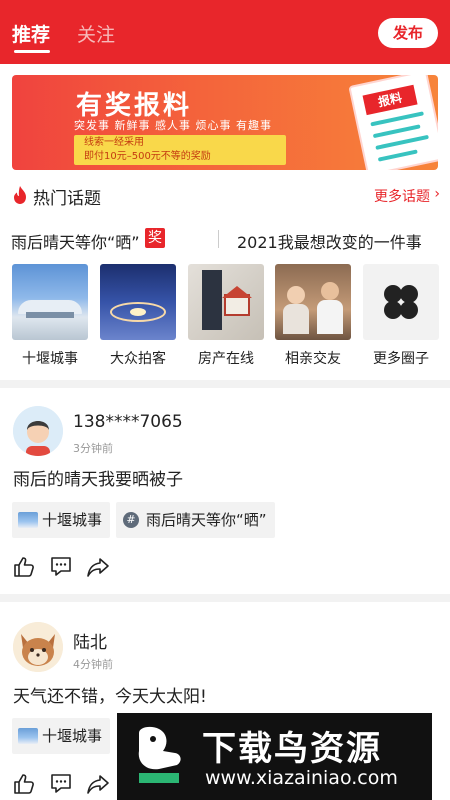 The image size is (450, 800). What do you see at coordinates (159, 754) in the screenshot?
I see `bird-logo-icon` at bounding box center [159, 754].